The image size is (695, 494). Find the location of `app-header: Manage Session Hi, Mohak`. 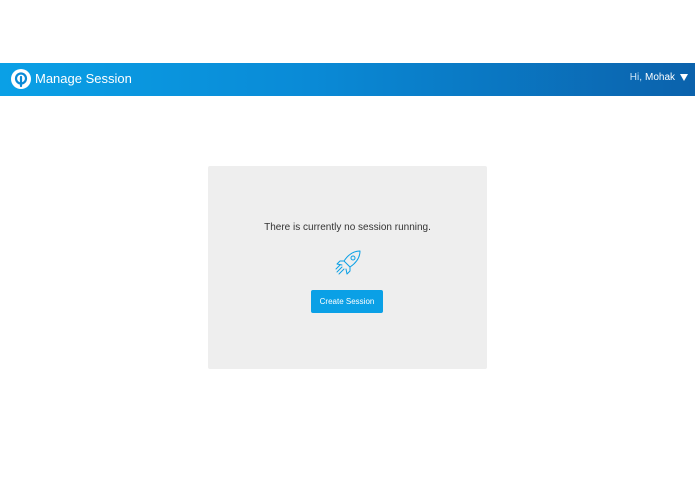

app-header: Manage Session Hi, Mohak is located at coordinates (347, 79).